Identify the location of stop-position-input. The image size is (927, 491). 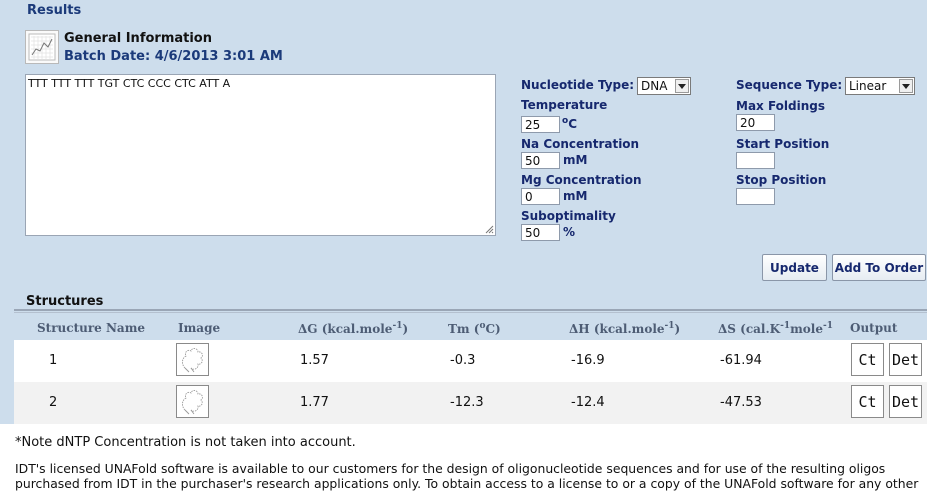
(755, 196).